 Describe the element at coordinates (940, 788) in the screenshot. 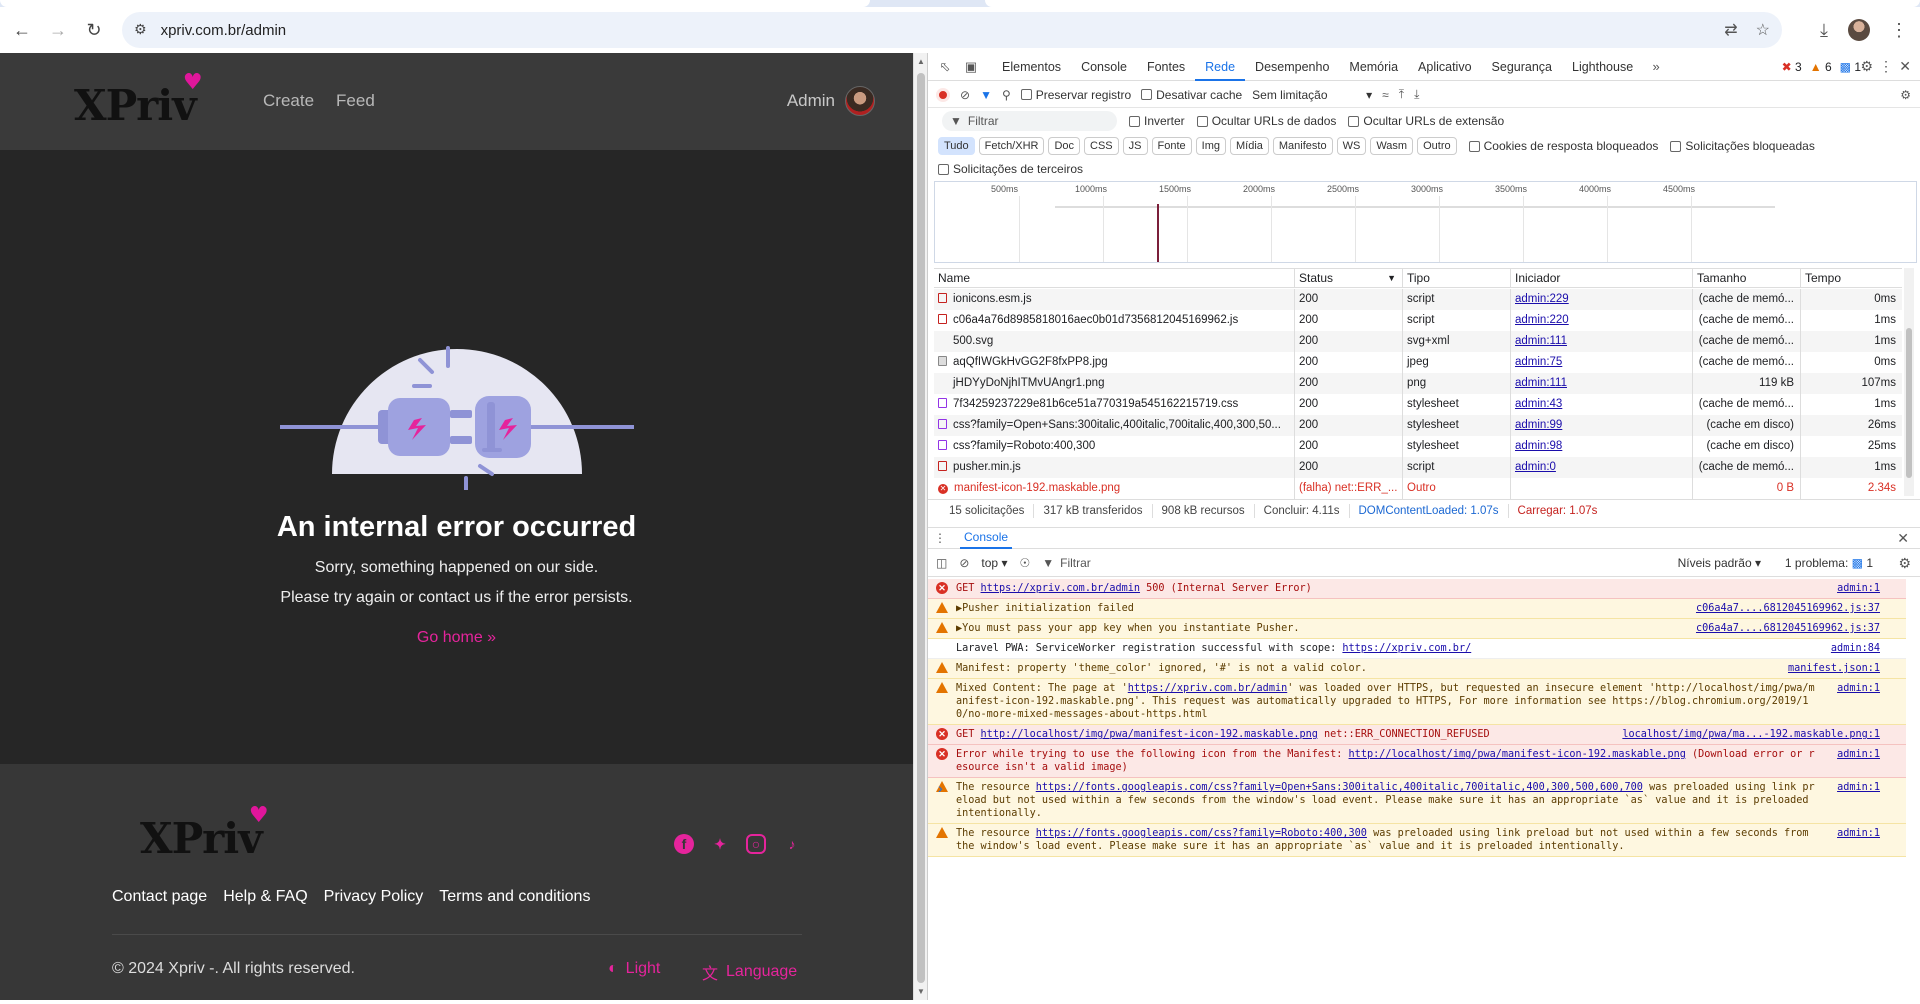

I see `console-prompt: ›` at that location.